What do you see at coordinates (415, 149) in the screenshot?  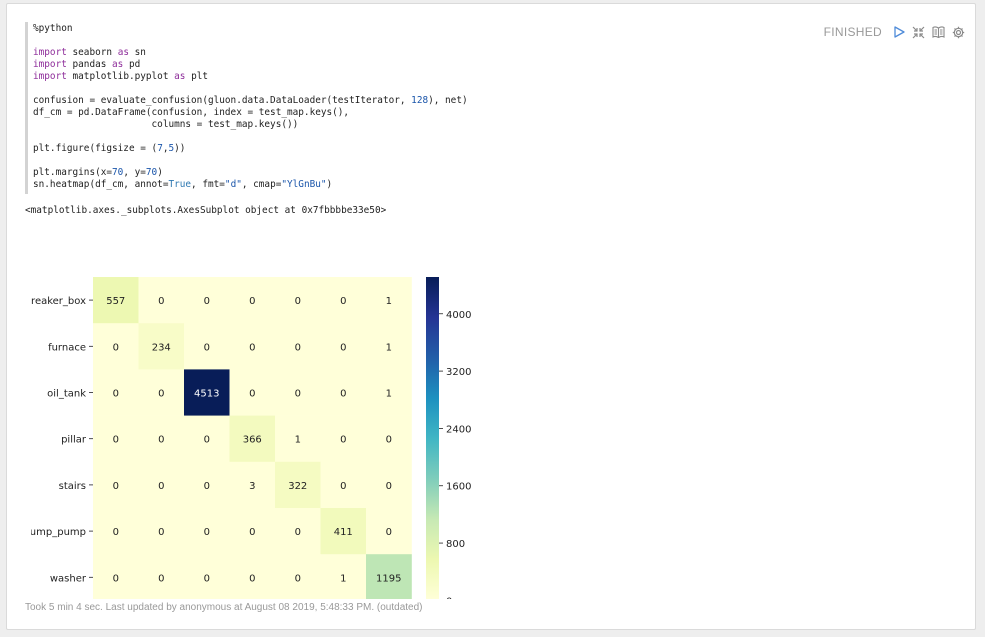 I see `code-line: plt.figure(figsize = (7,5))` at bounding box center [415, 149].